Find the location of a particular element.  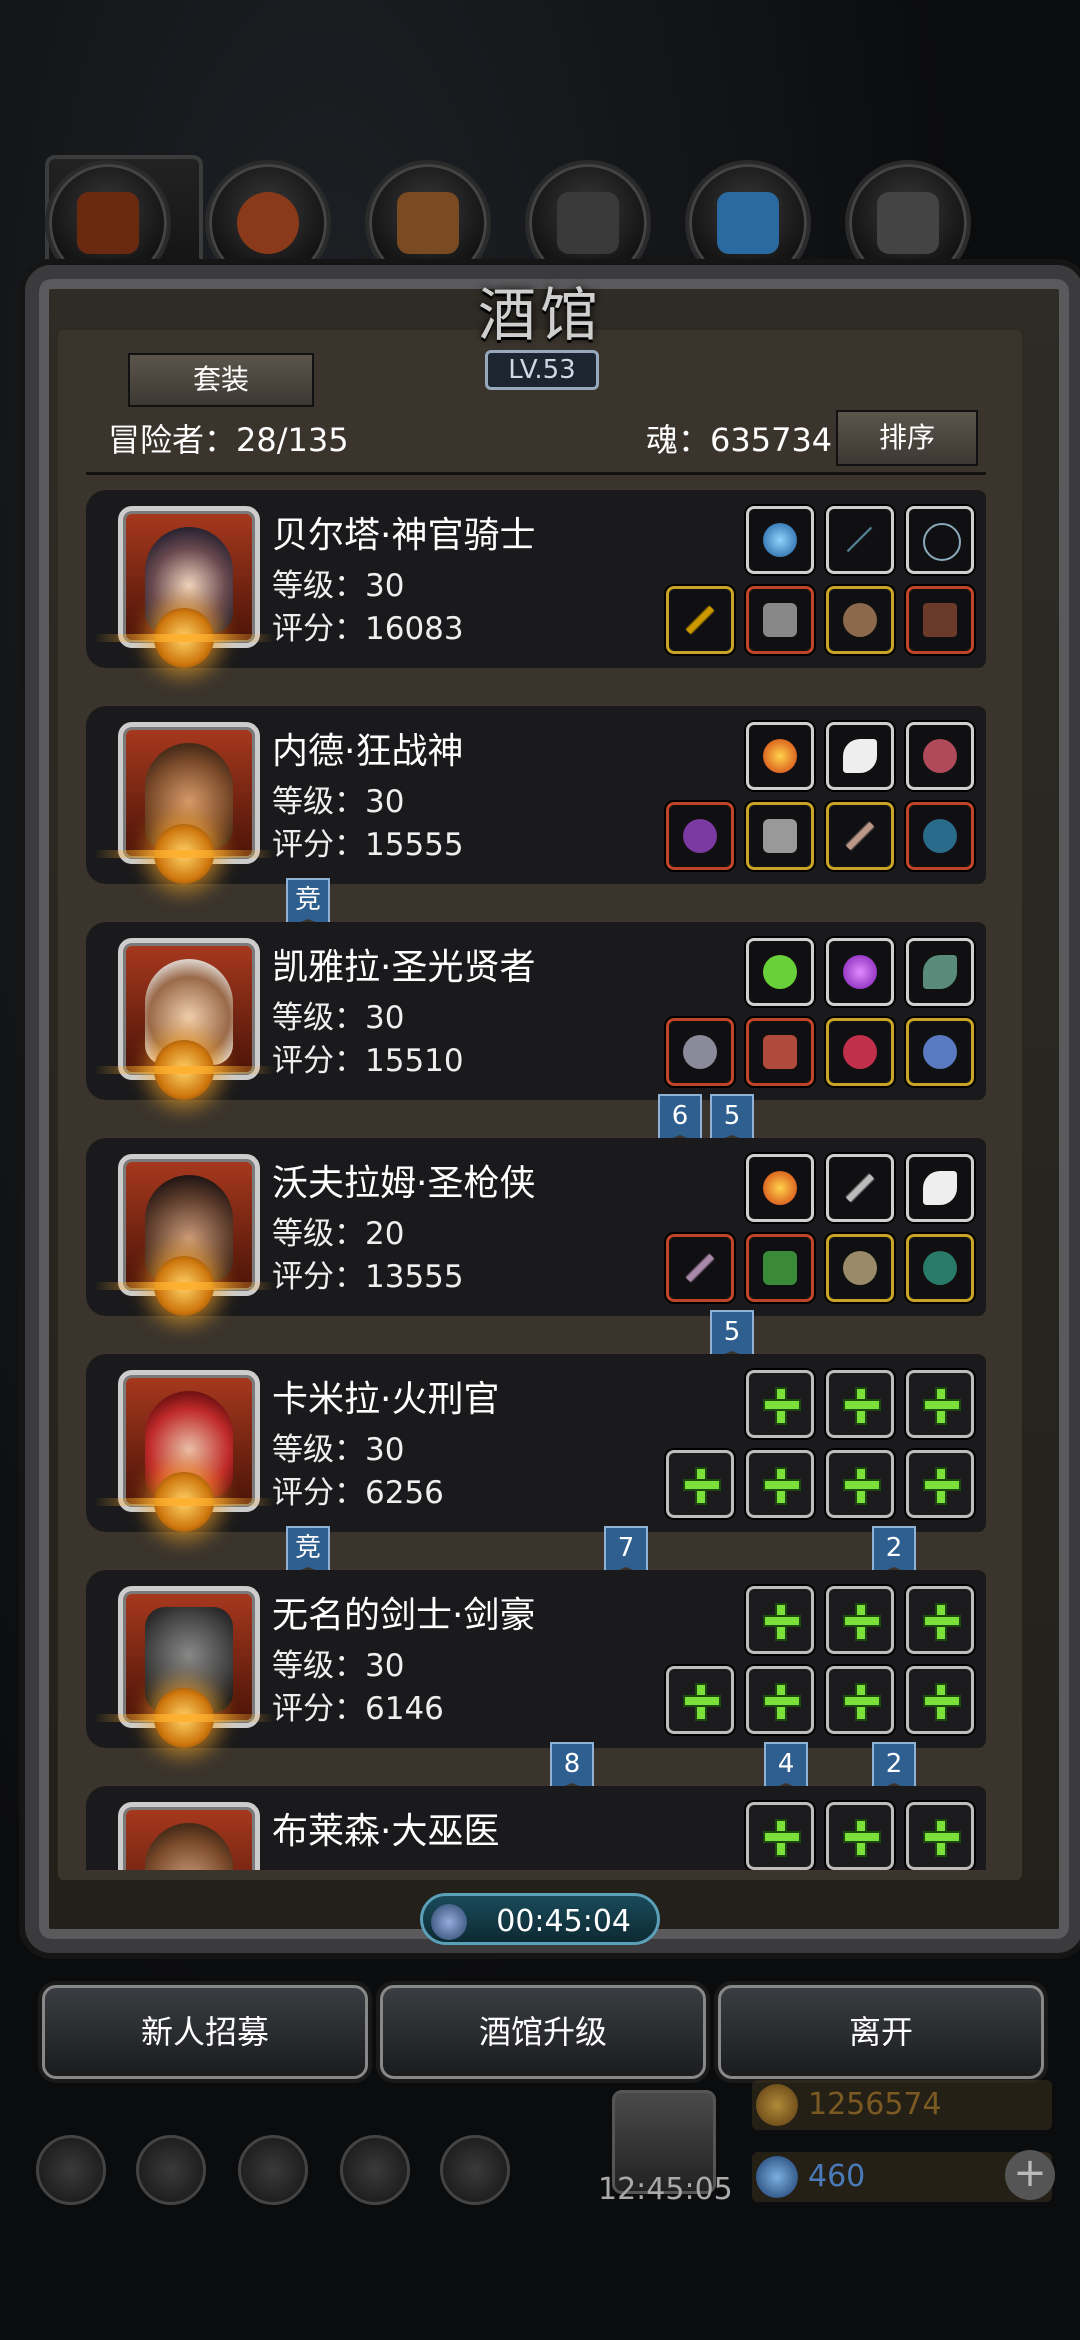

star-menu-icon is located at coordinates (171, 2170).